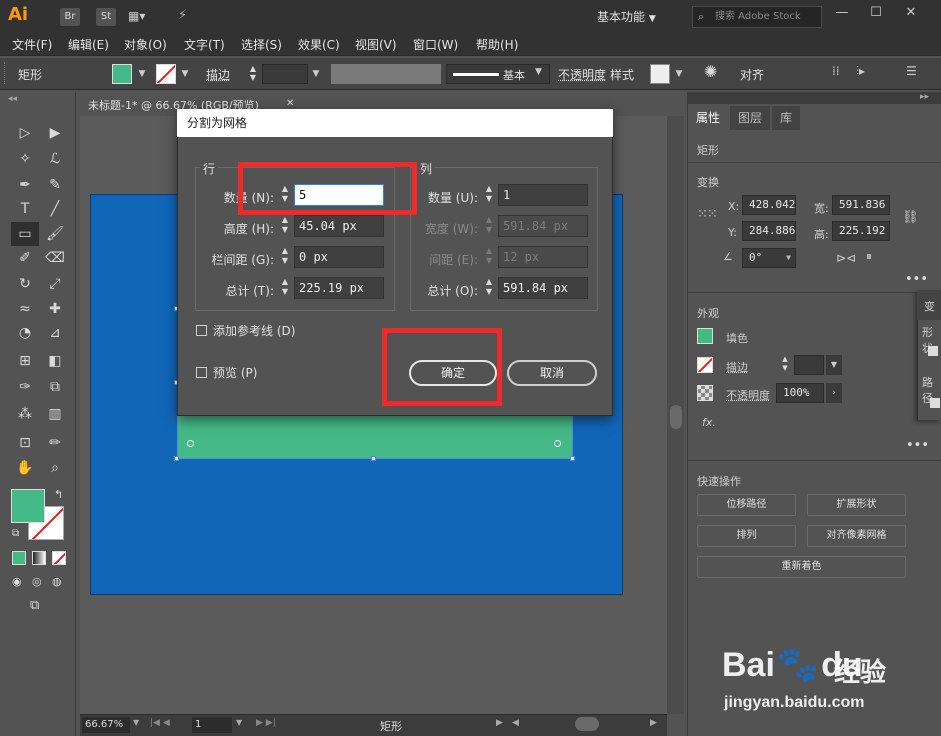  What do you see at coordinates (266, 723) in the screenshot?
I see `last-artboard-icon: ▶ ▶|` at bounding box center [266, 723].